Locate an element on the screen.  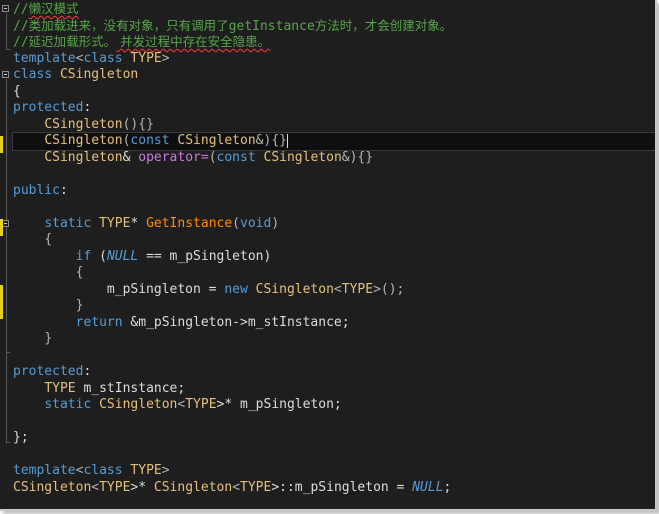
code-line: static CSingleton<TYPE>* m_pSingleton; is located at coordinates (193, 404).